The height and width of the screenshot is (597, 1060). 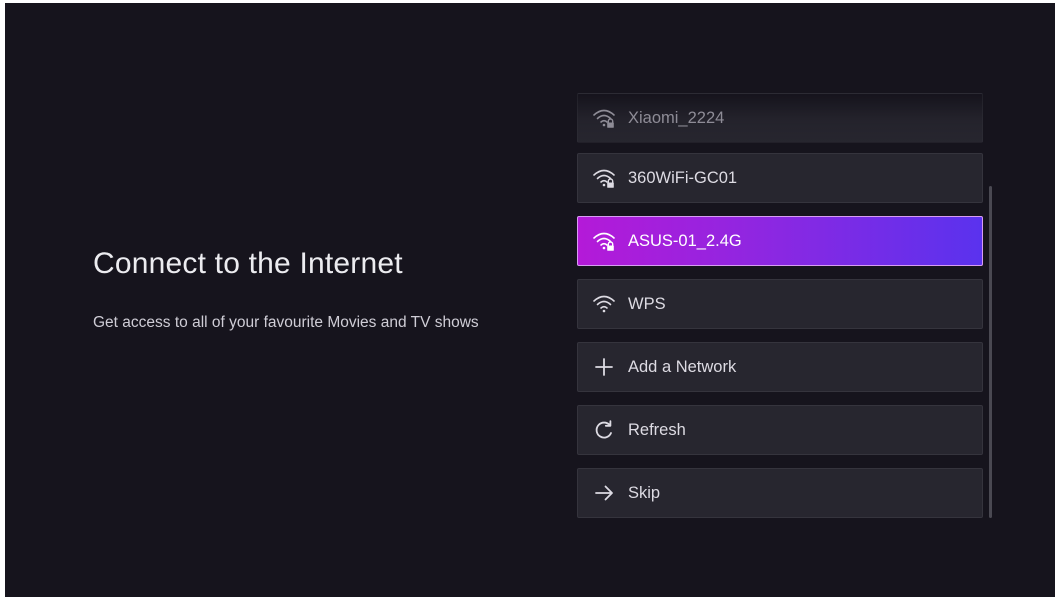 What do you see at coordinates (604, 493) in the screenshot?
I see `arrow-right-icon` at bounding box center [604, 493].